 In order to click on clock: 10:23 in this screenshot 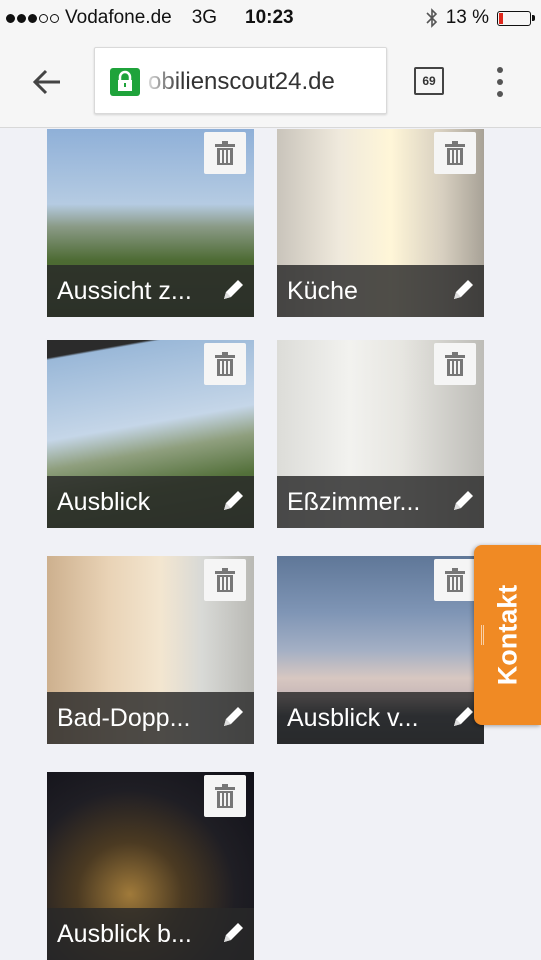, I will do `click(269, 17)`.